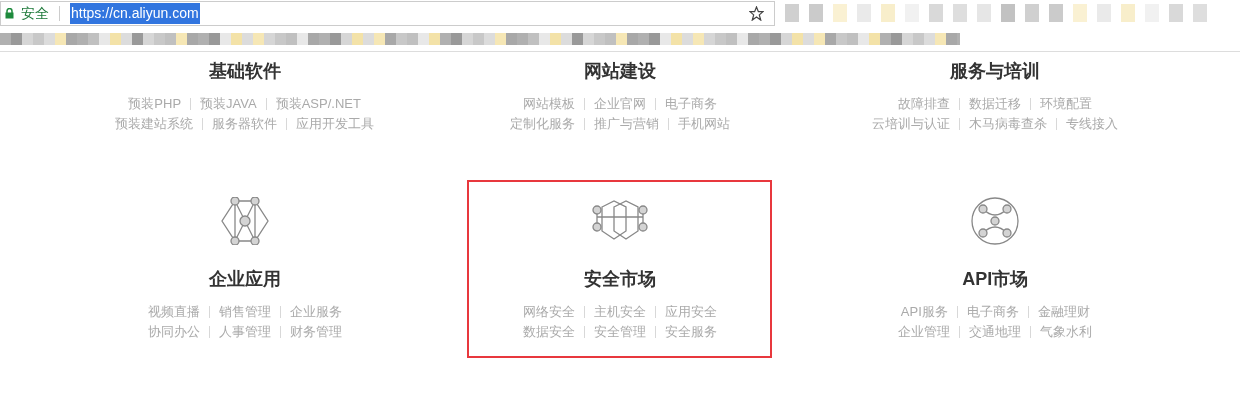  What do you see at coordinates (995, 104) in the screenshot?
I see `service-link: 数据迁移` at bounding box center [995, 104].